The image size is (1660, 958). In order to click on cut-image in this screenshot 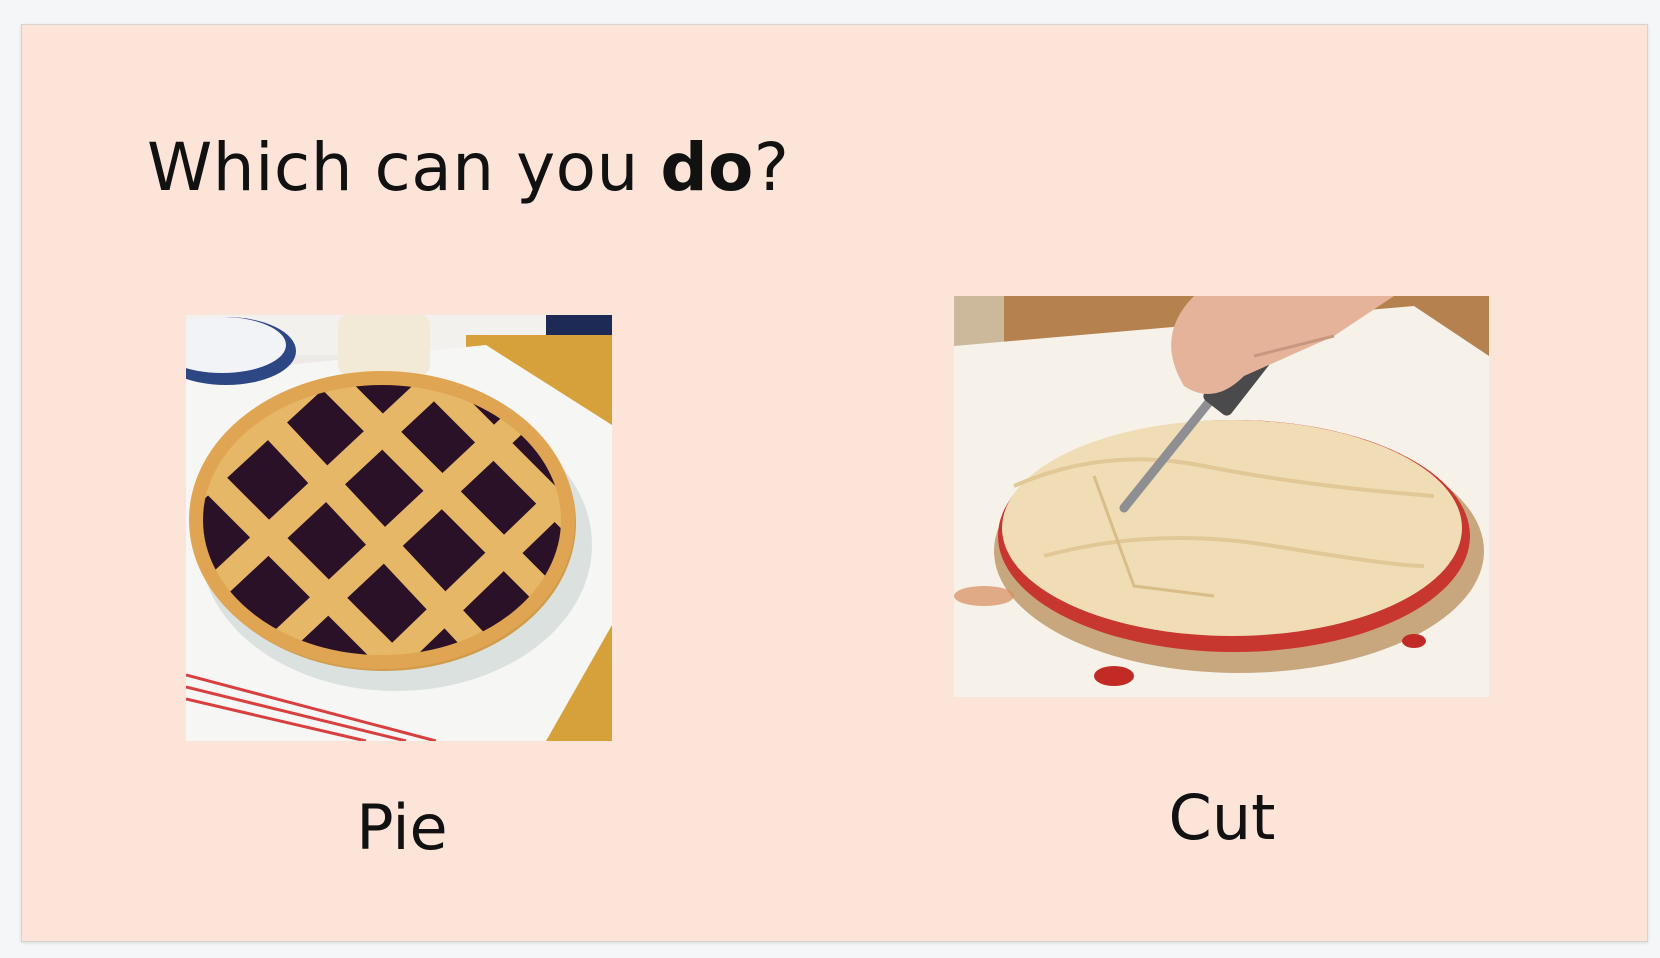, I will do `click(1221, 496)`.